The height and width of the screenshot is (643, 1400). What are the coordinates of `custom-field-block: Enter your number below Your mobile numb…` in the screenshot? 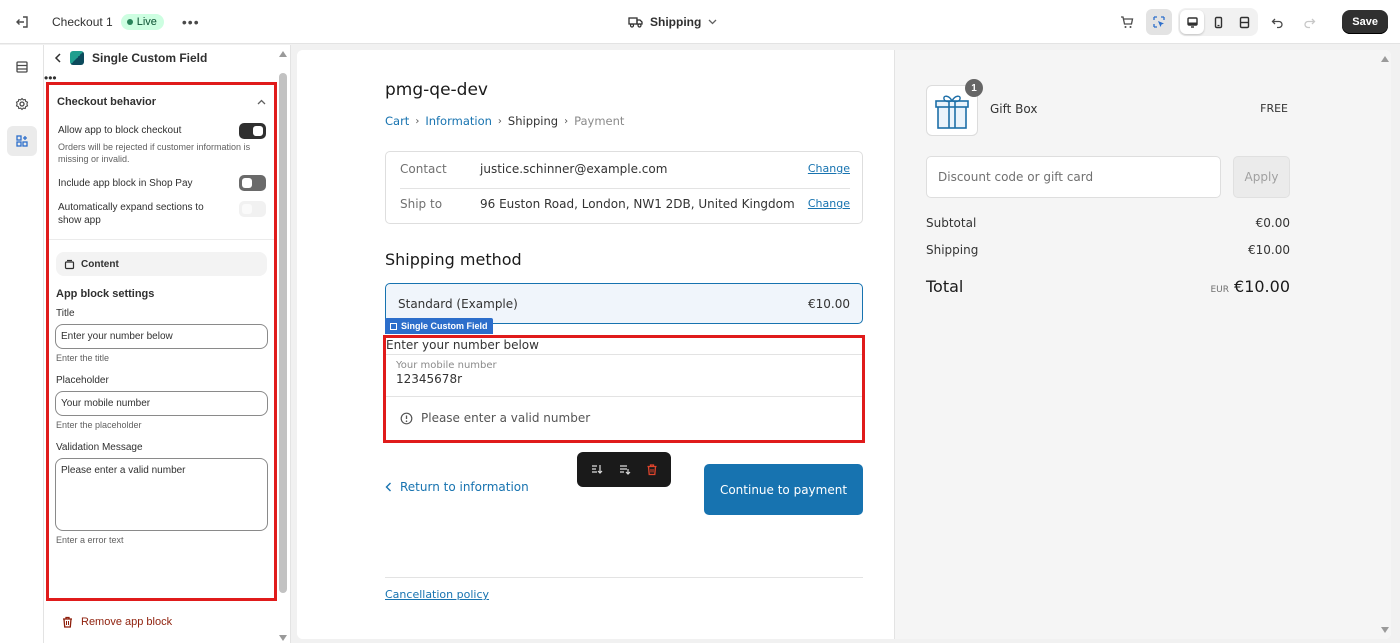 It's located at (624, 389).